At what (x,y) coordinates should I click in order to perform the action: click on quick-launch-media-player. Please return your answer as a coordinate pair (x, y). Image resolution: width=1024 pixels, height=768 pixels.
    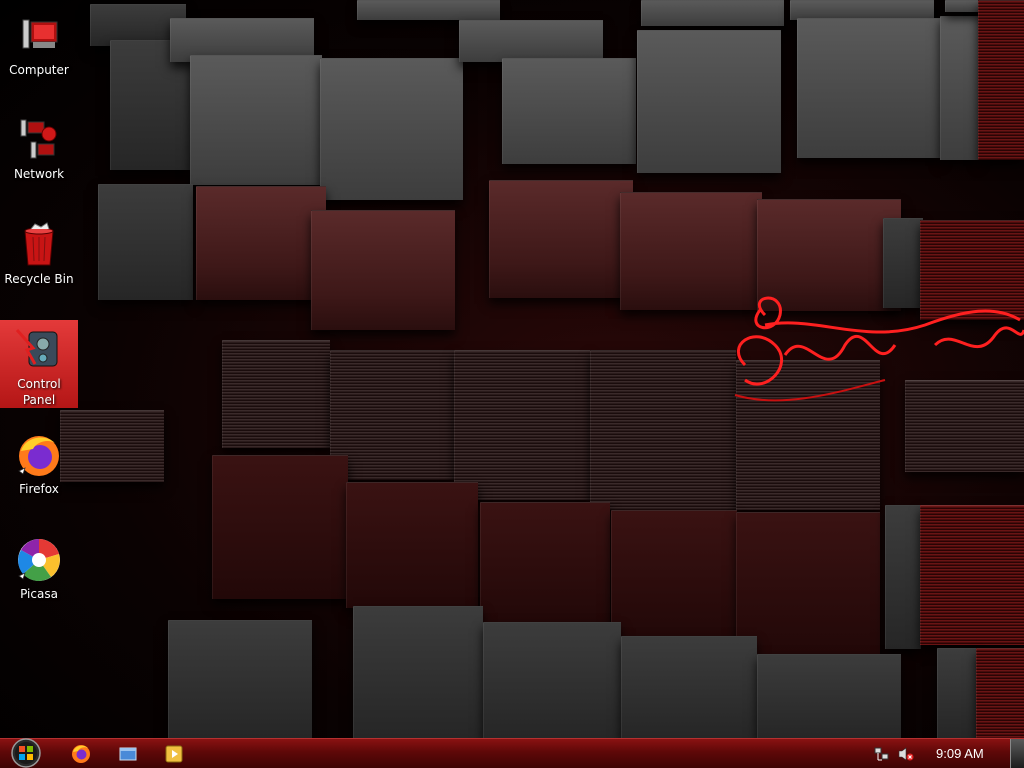
    Looking at the image, I should click on (174, 754).